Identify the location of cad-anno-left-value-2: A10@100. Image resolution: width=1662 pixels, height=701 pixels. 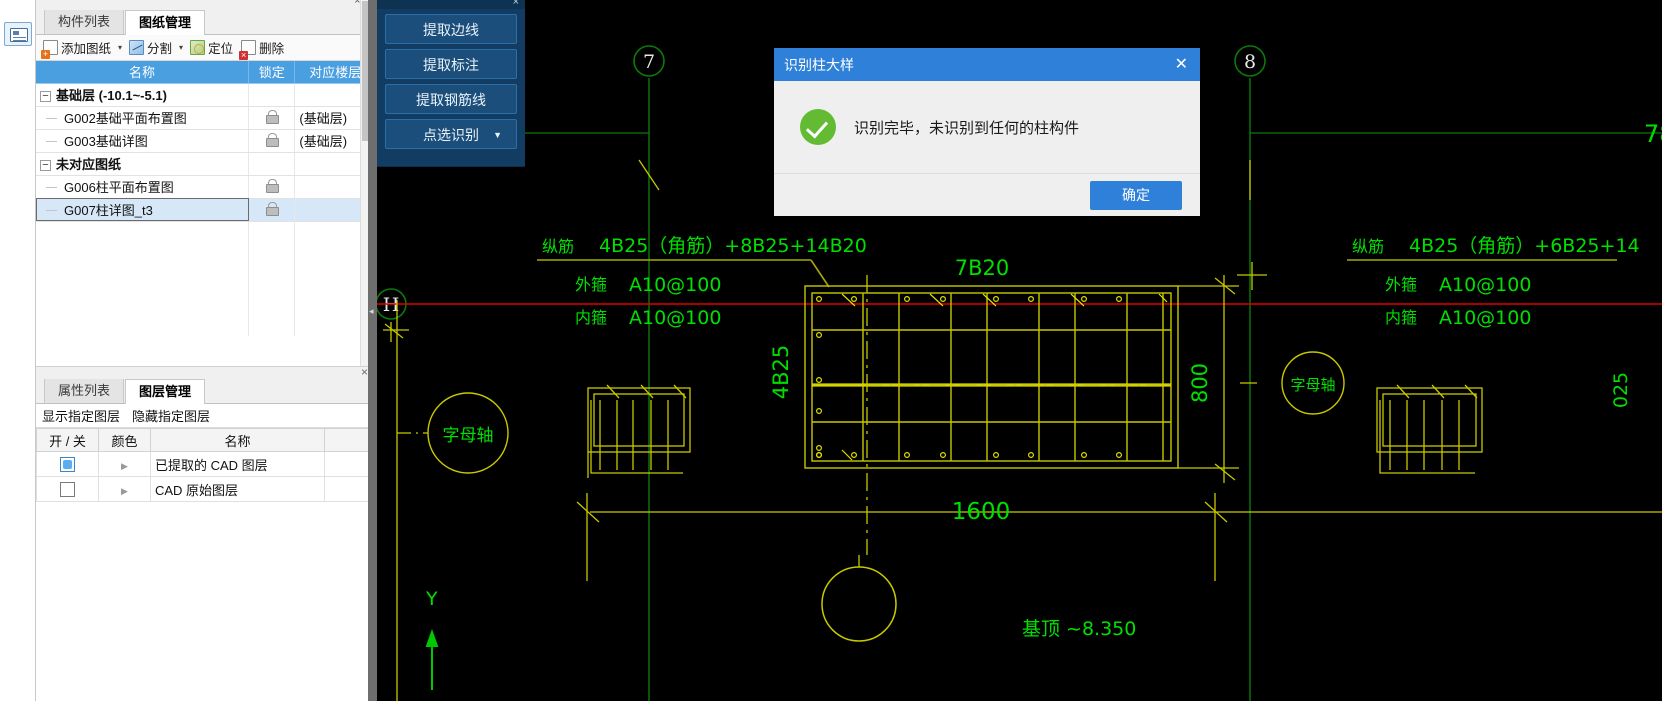
(675, 285).